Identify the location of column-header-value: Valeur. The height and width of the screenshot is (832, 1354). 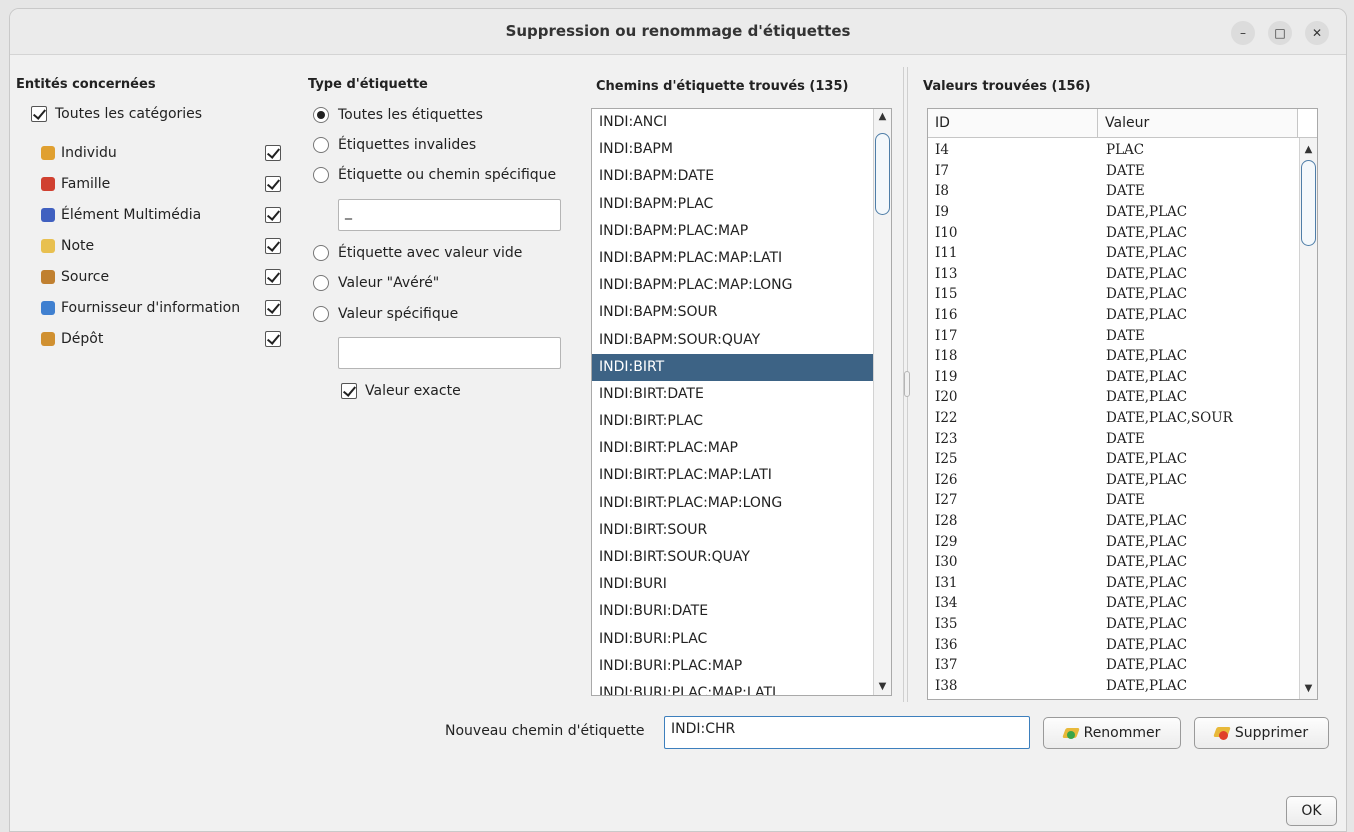
(1198, 123).